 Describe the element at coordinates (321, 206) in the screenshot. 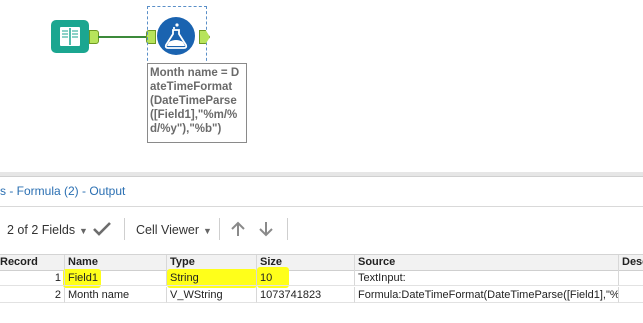

I see `toolbar-divider` at that location.